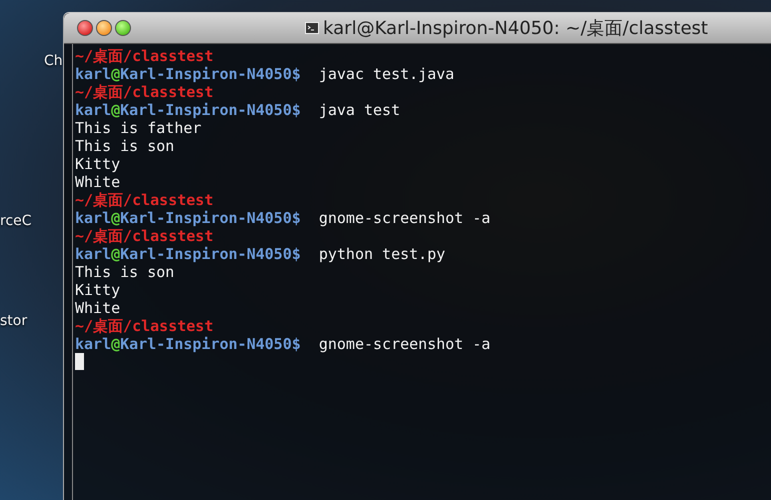 The width and height of the screenshot is (771, 500). I want to click on command-line: karl@Karl-Inspiron-N4050$ java test, so click(237, 110).